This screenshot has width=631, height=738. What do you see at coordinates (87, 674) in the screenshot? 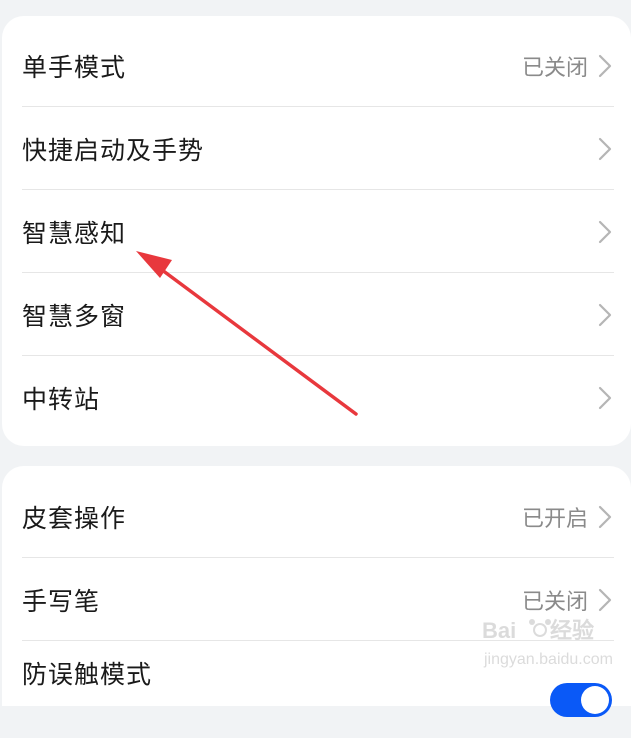
I see `setting-label: 防误触模式` at bounding box center [87, 674].